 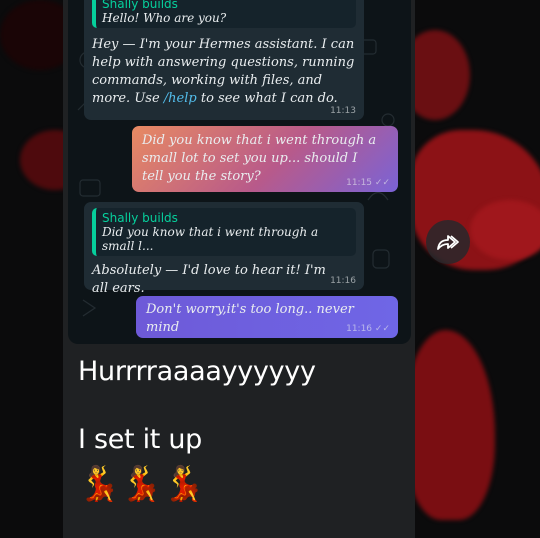 What do you see at coordinates (359, 329) in the screenshot?
I see `time-text: 11:16` at bounding box center [359, 329].